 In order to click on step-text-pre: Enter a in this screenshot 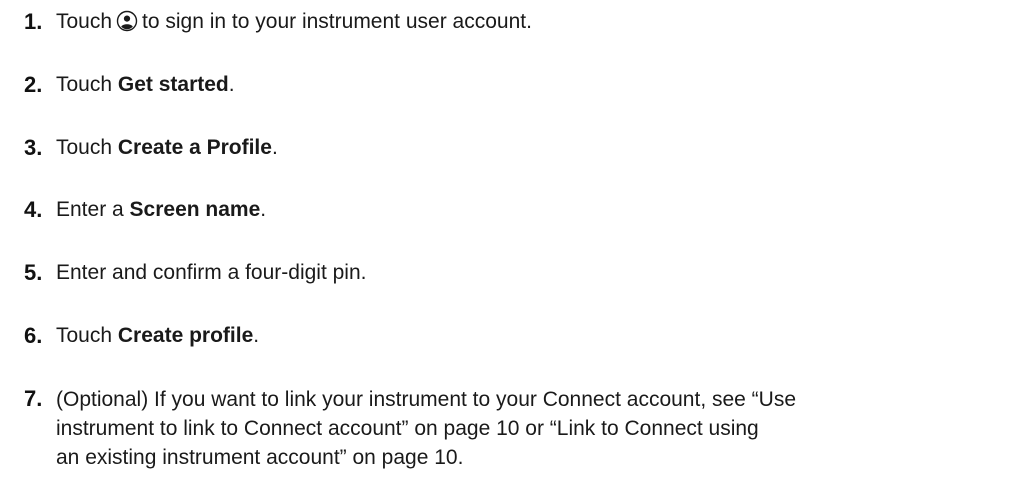, I will do `click(93, 209)`.